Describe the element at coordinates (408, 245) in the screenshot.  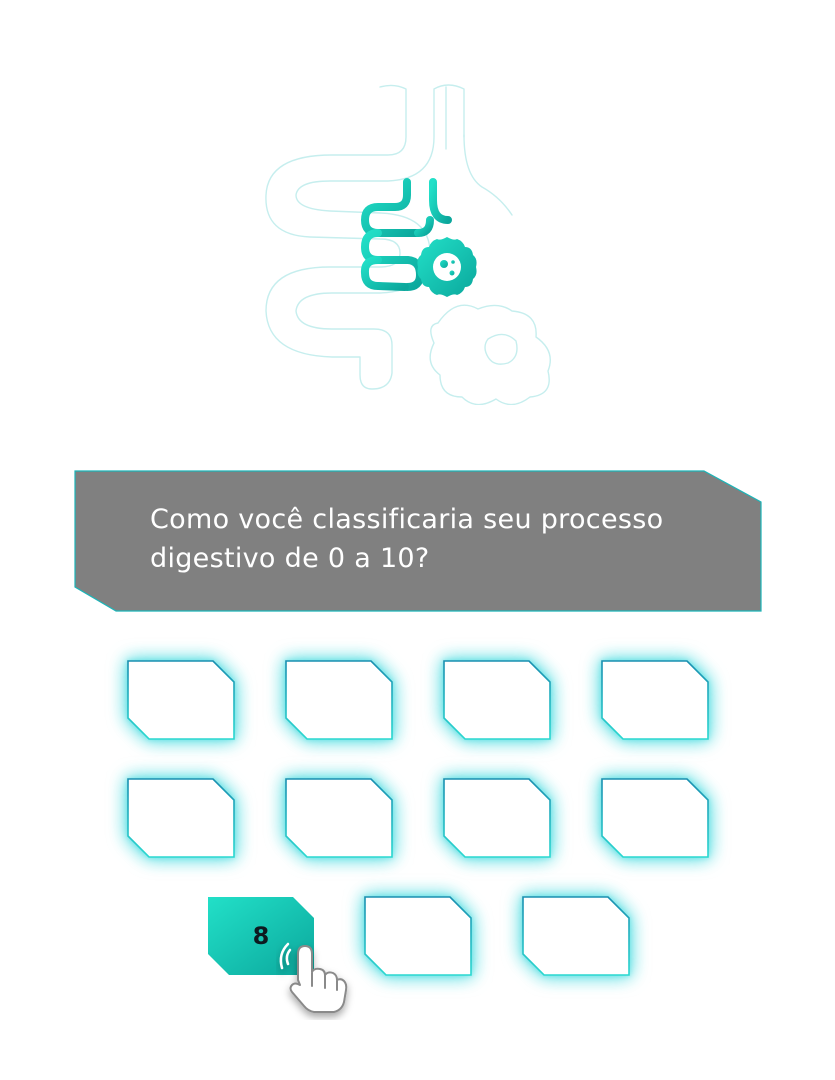
I see `intestine-with-bacteria-icon` at that location.